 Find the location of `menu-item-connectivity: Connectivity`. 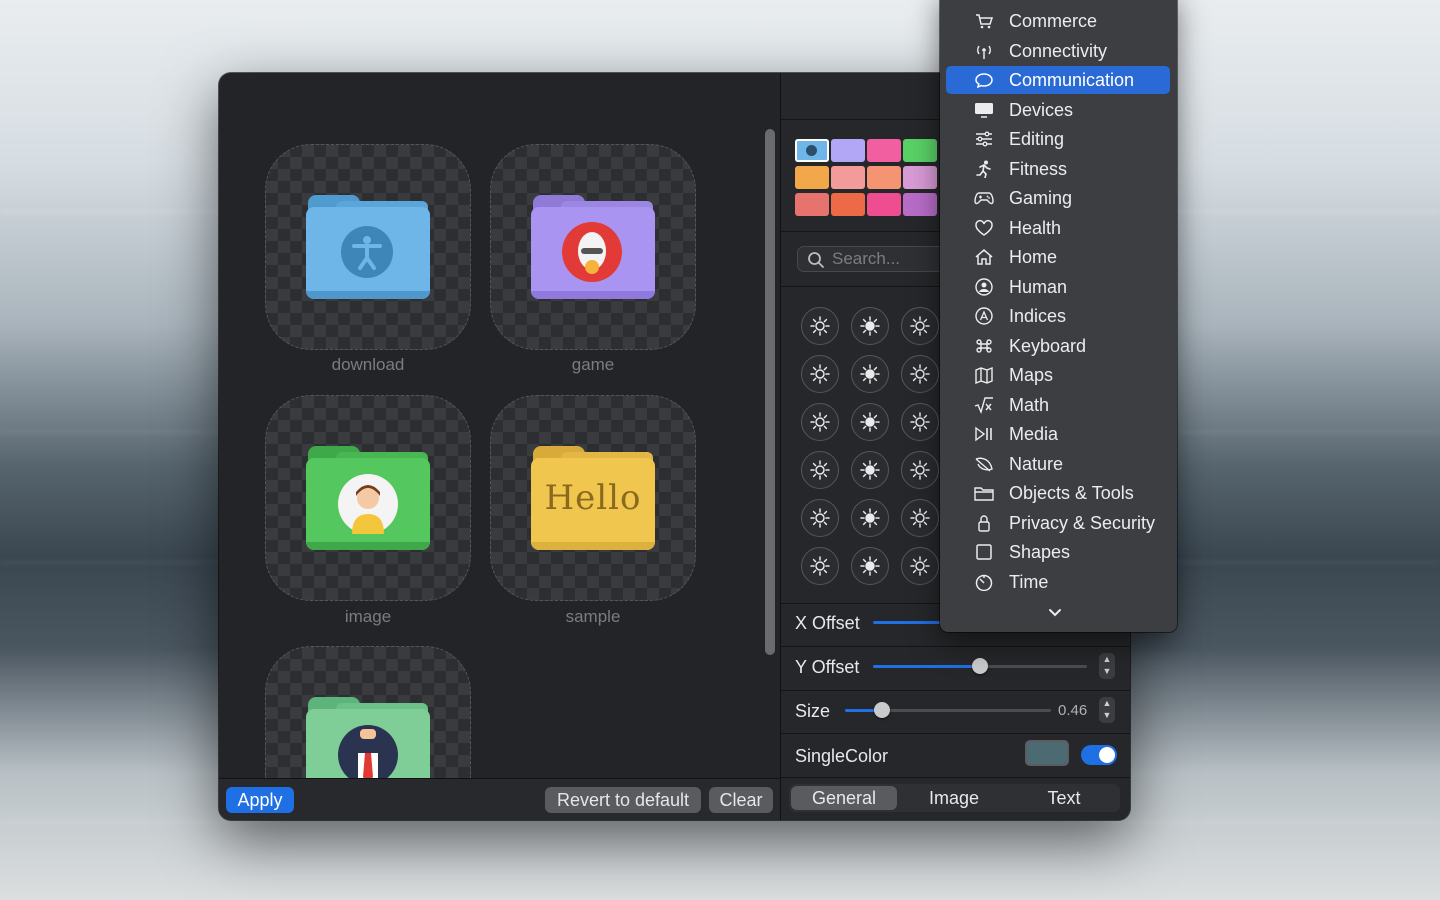

menu-item-connectivity: Connectivity is located at coordinates (1058, 51).